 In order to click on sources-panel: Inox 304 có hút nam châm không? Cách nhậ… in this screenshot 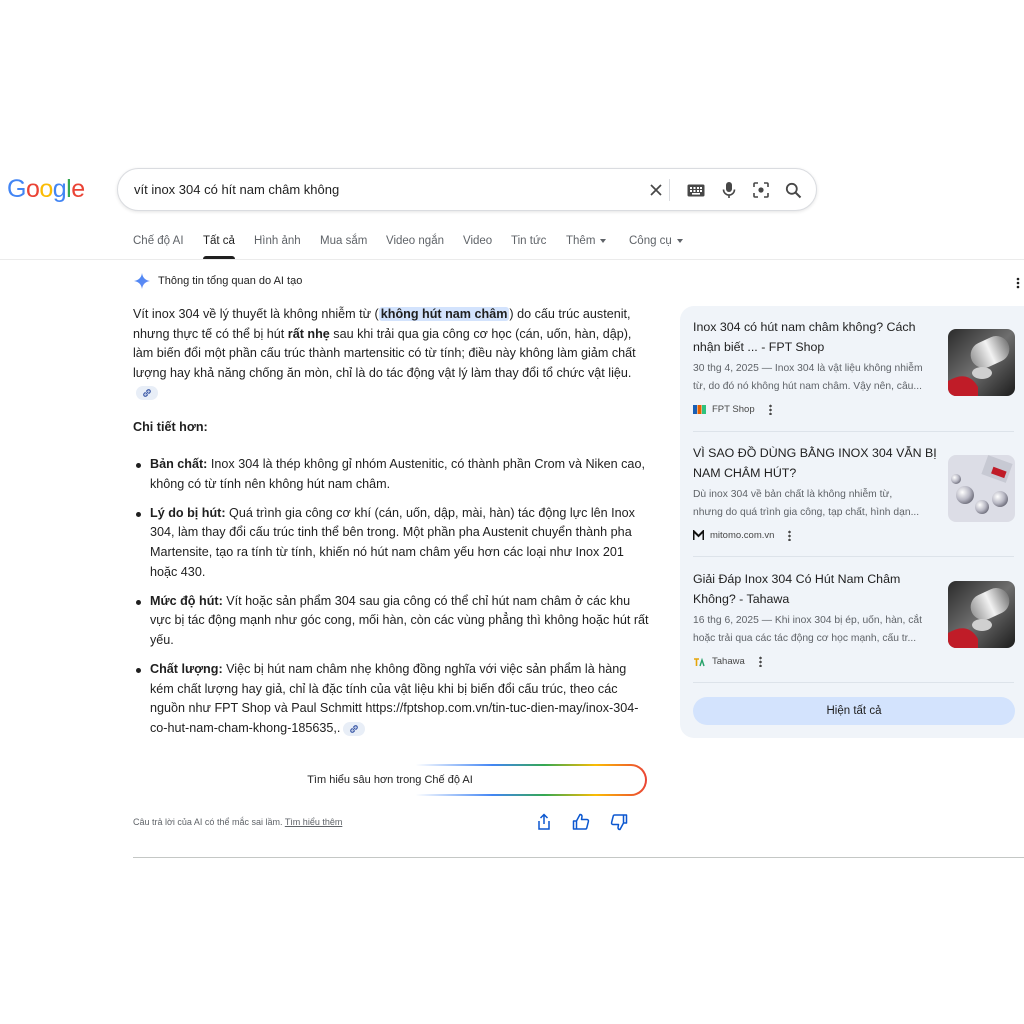, I will do `click(852, 522)`.